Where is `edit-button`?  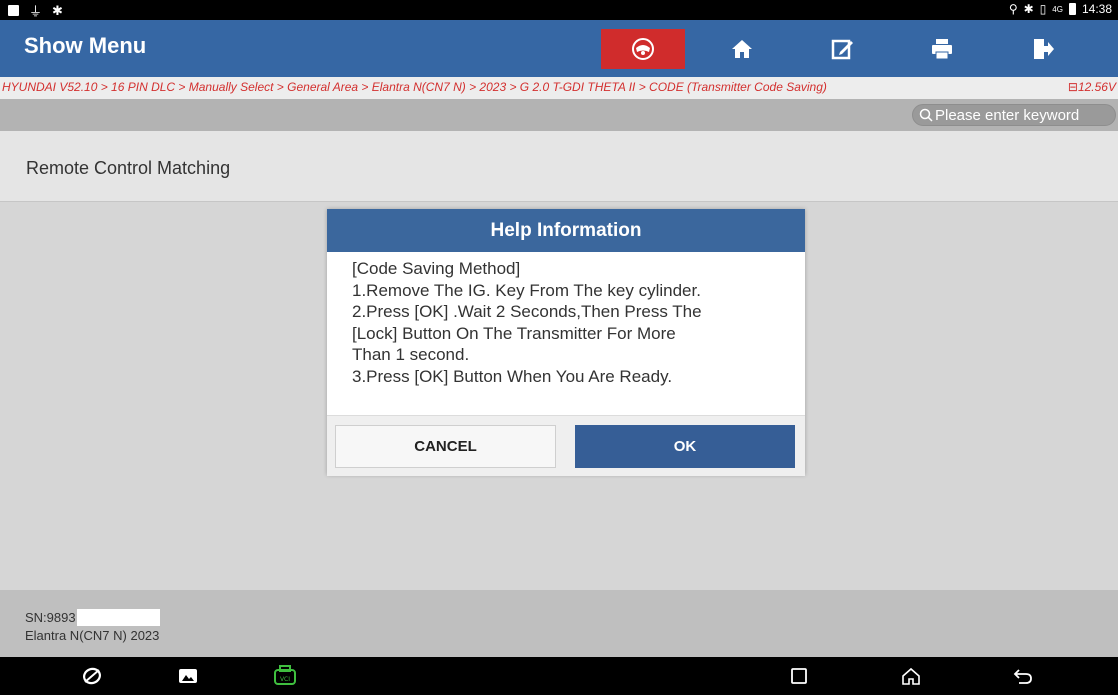
edit-button is located at coordinates (842, 49).